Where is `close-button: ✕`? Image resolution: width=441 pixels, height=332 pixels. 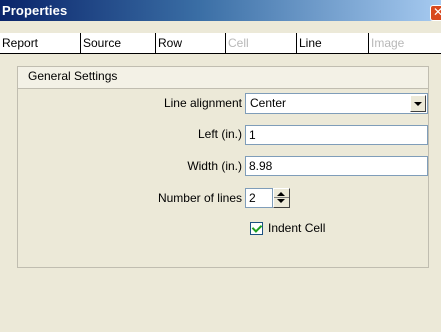
close-button: ✕ is located at coordinates (435, 13).